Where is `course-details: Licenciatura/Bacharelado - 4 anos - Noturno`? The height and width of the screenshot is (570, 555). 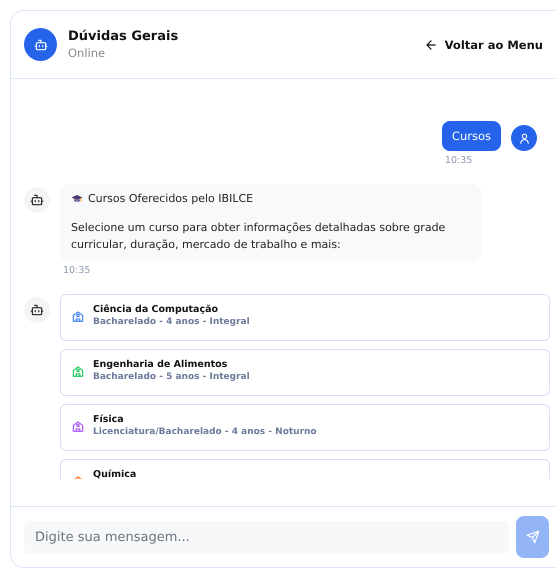
course-details: Licenciatura/Bacharelado - 4 anos - Noturno is located at coordinates (205, 432).